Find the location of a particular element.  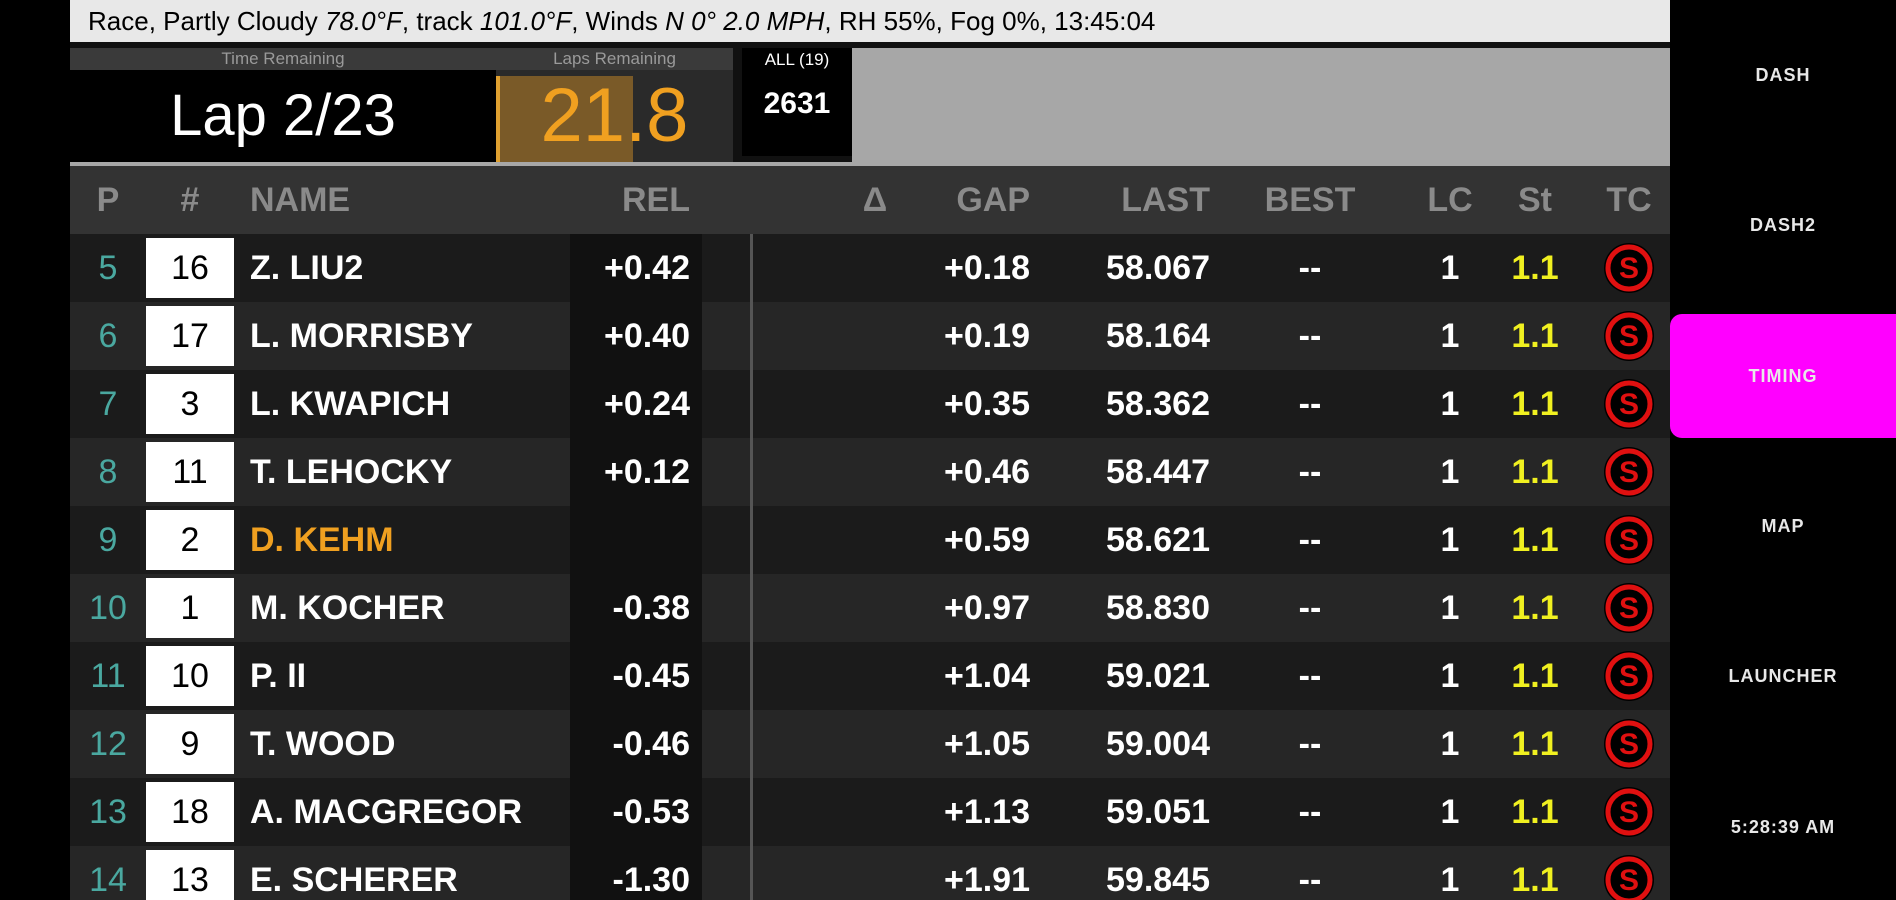

nav-dash2: DASH2 is located at coordinates (1783, 225).